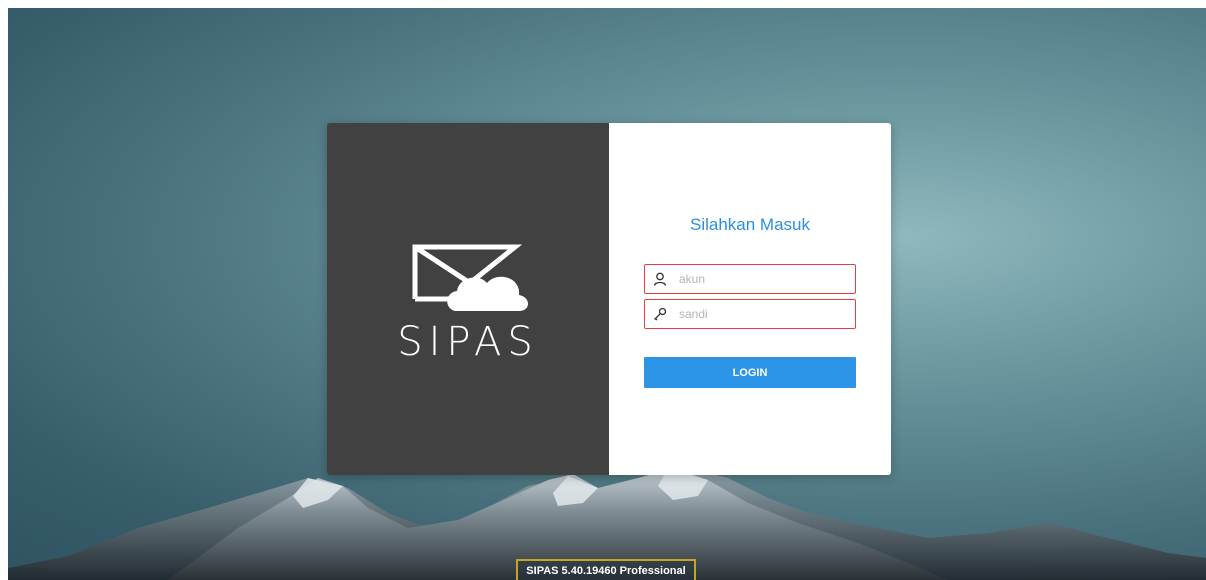  I want to click on brand-panel: SIPAS, so click(468, 299).